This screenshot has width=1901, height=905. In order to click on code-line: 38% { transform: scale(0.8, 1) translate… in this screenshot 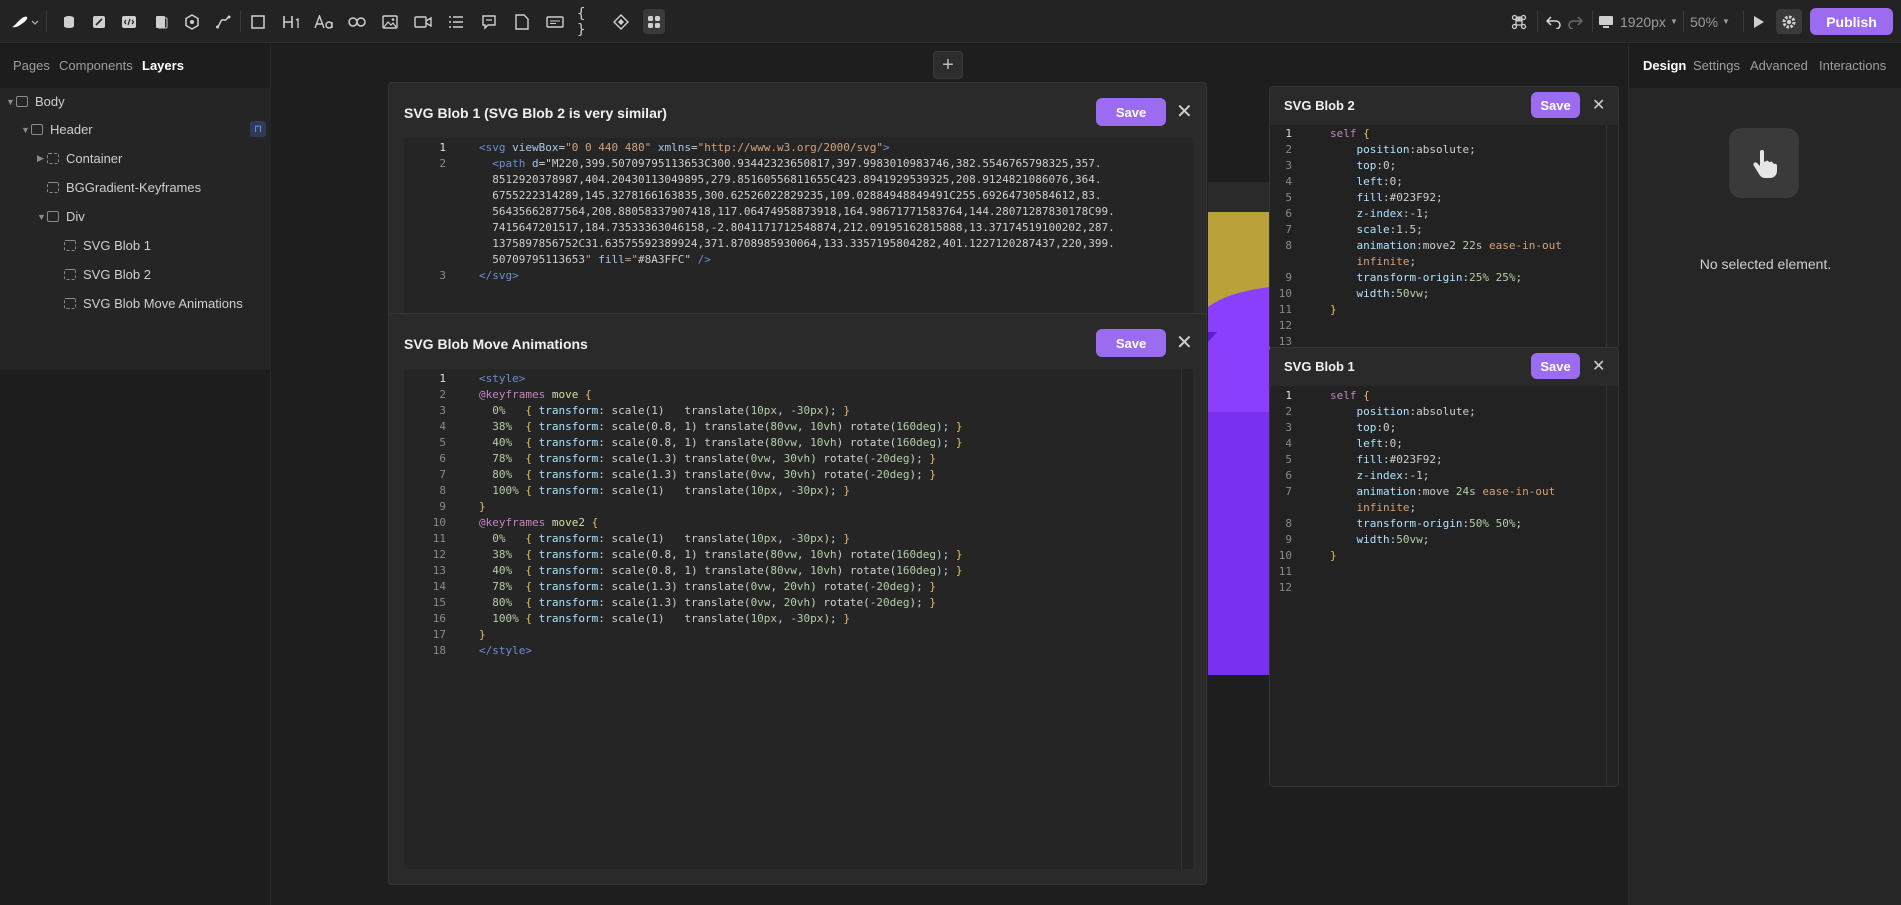, I will do `click(727, 554)`.